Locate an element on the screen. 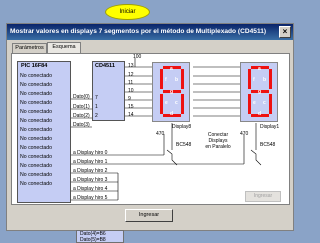  connect-line: en Paralelo is located at coordinates (218, 147).